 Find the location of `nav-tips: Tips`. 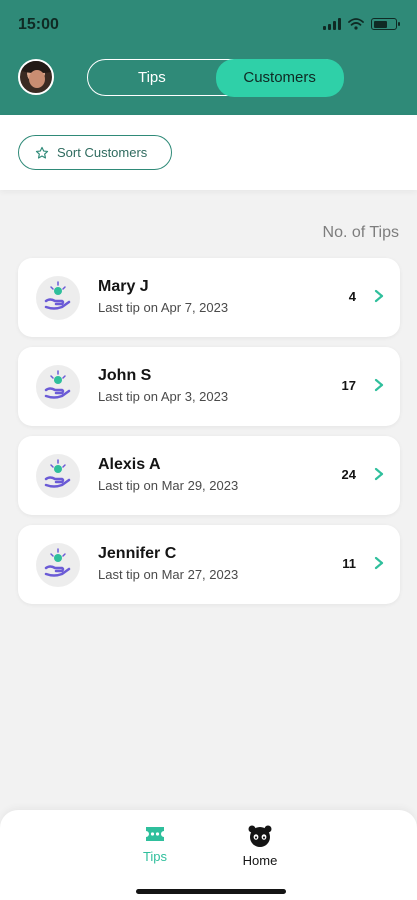

nav-tips: Tips is located at coordinates (155, 844).